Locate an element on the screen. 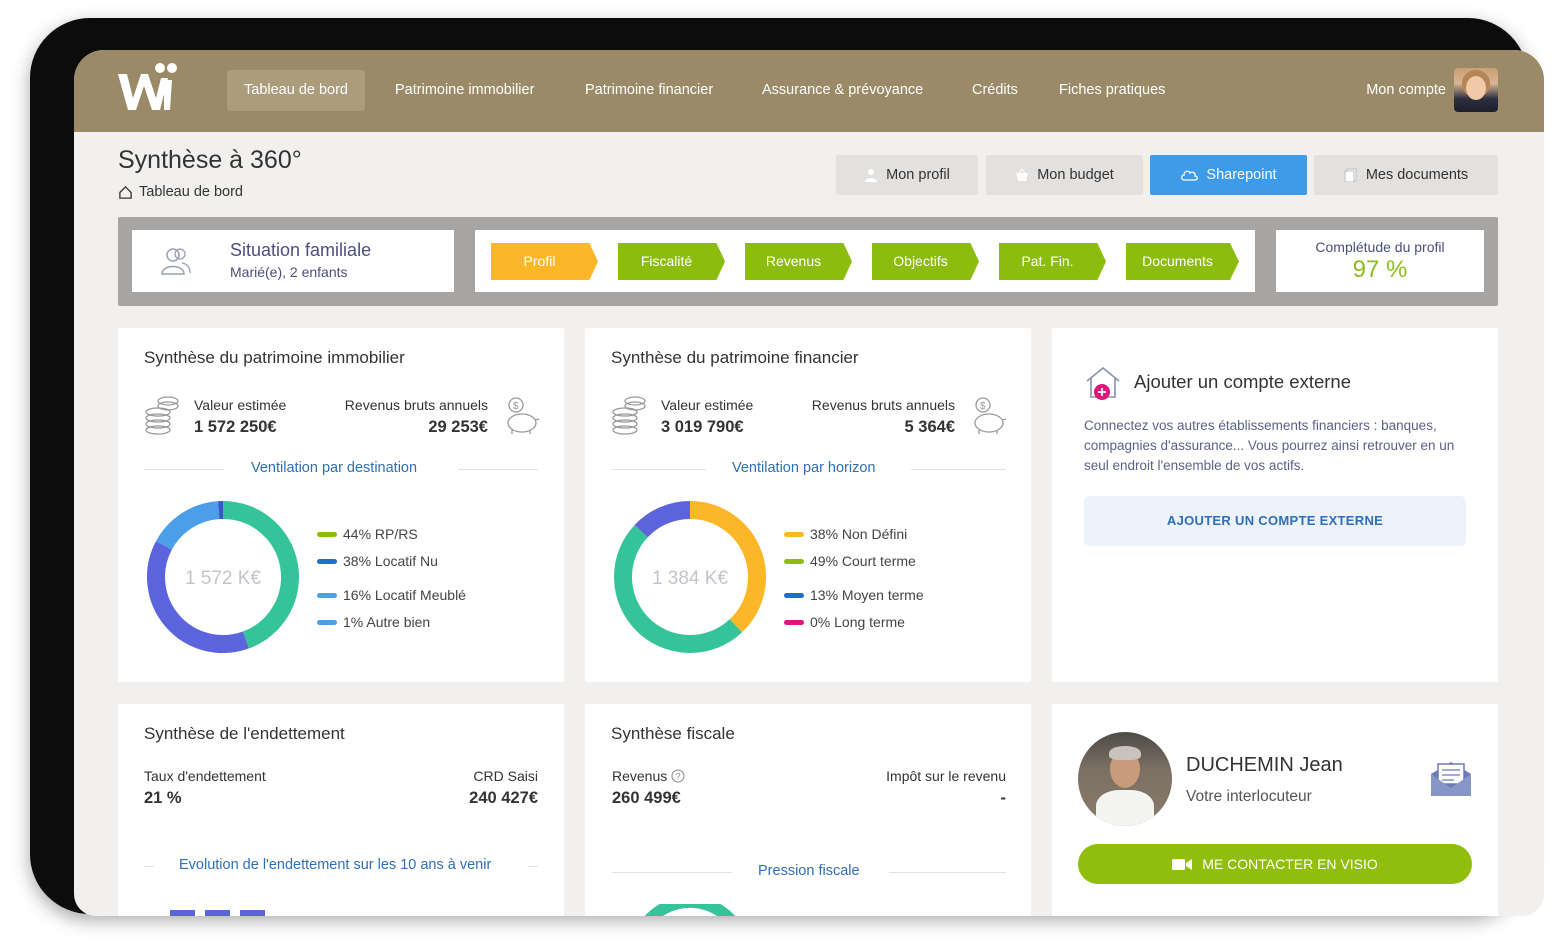 This screenshot has width=1556, height=941. wiizi-logo is located at coordinates (146, 88).